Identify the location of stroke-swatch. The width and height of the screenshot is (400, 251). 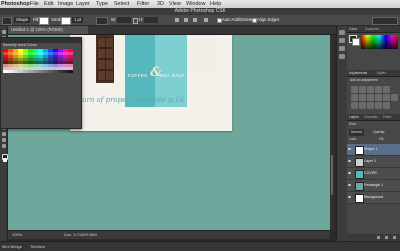
(66, 21).